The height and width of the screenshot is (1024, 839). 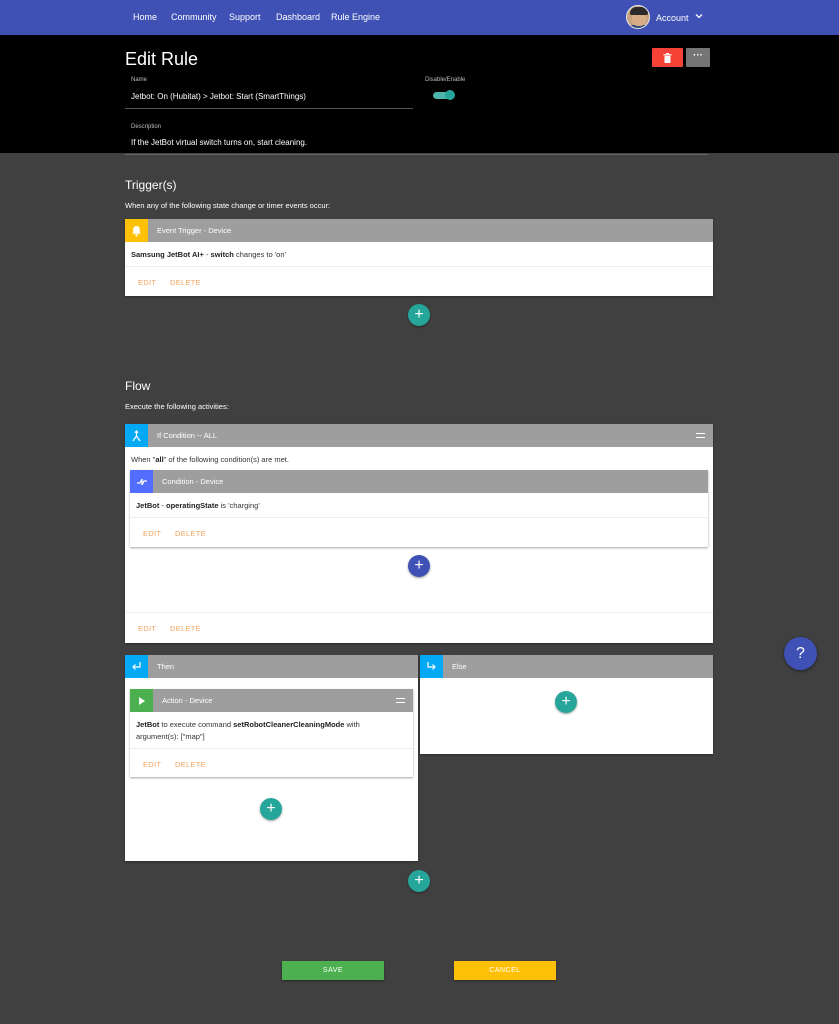 What do you see at coordinates (298, 17) in the screenshot?
I see `nav-dashboard: Dashboard` at bounding box center [298, 17].